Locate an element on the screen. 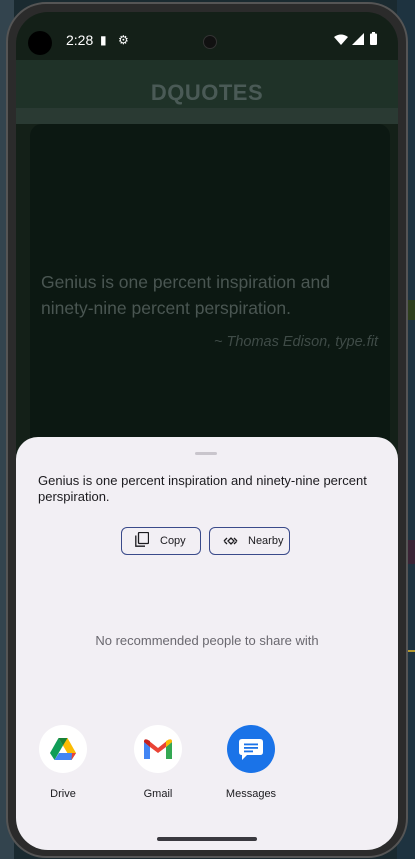 This screenshot has width=415, height=859. share-target-messages: Messages is located at coordinates (251, 762).